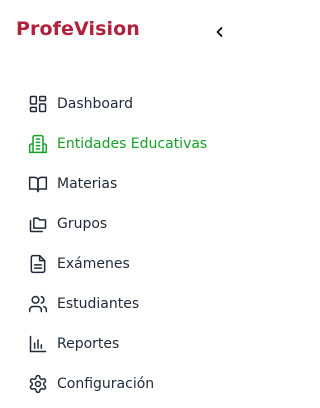 The width and height of the screenshot is (320, 408). I want to click on sidebar-item-grupos: Grupos, so click(128, 224).